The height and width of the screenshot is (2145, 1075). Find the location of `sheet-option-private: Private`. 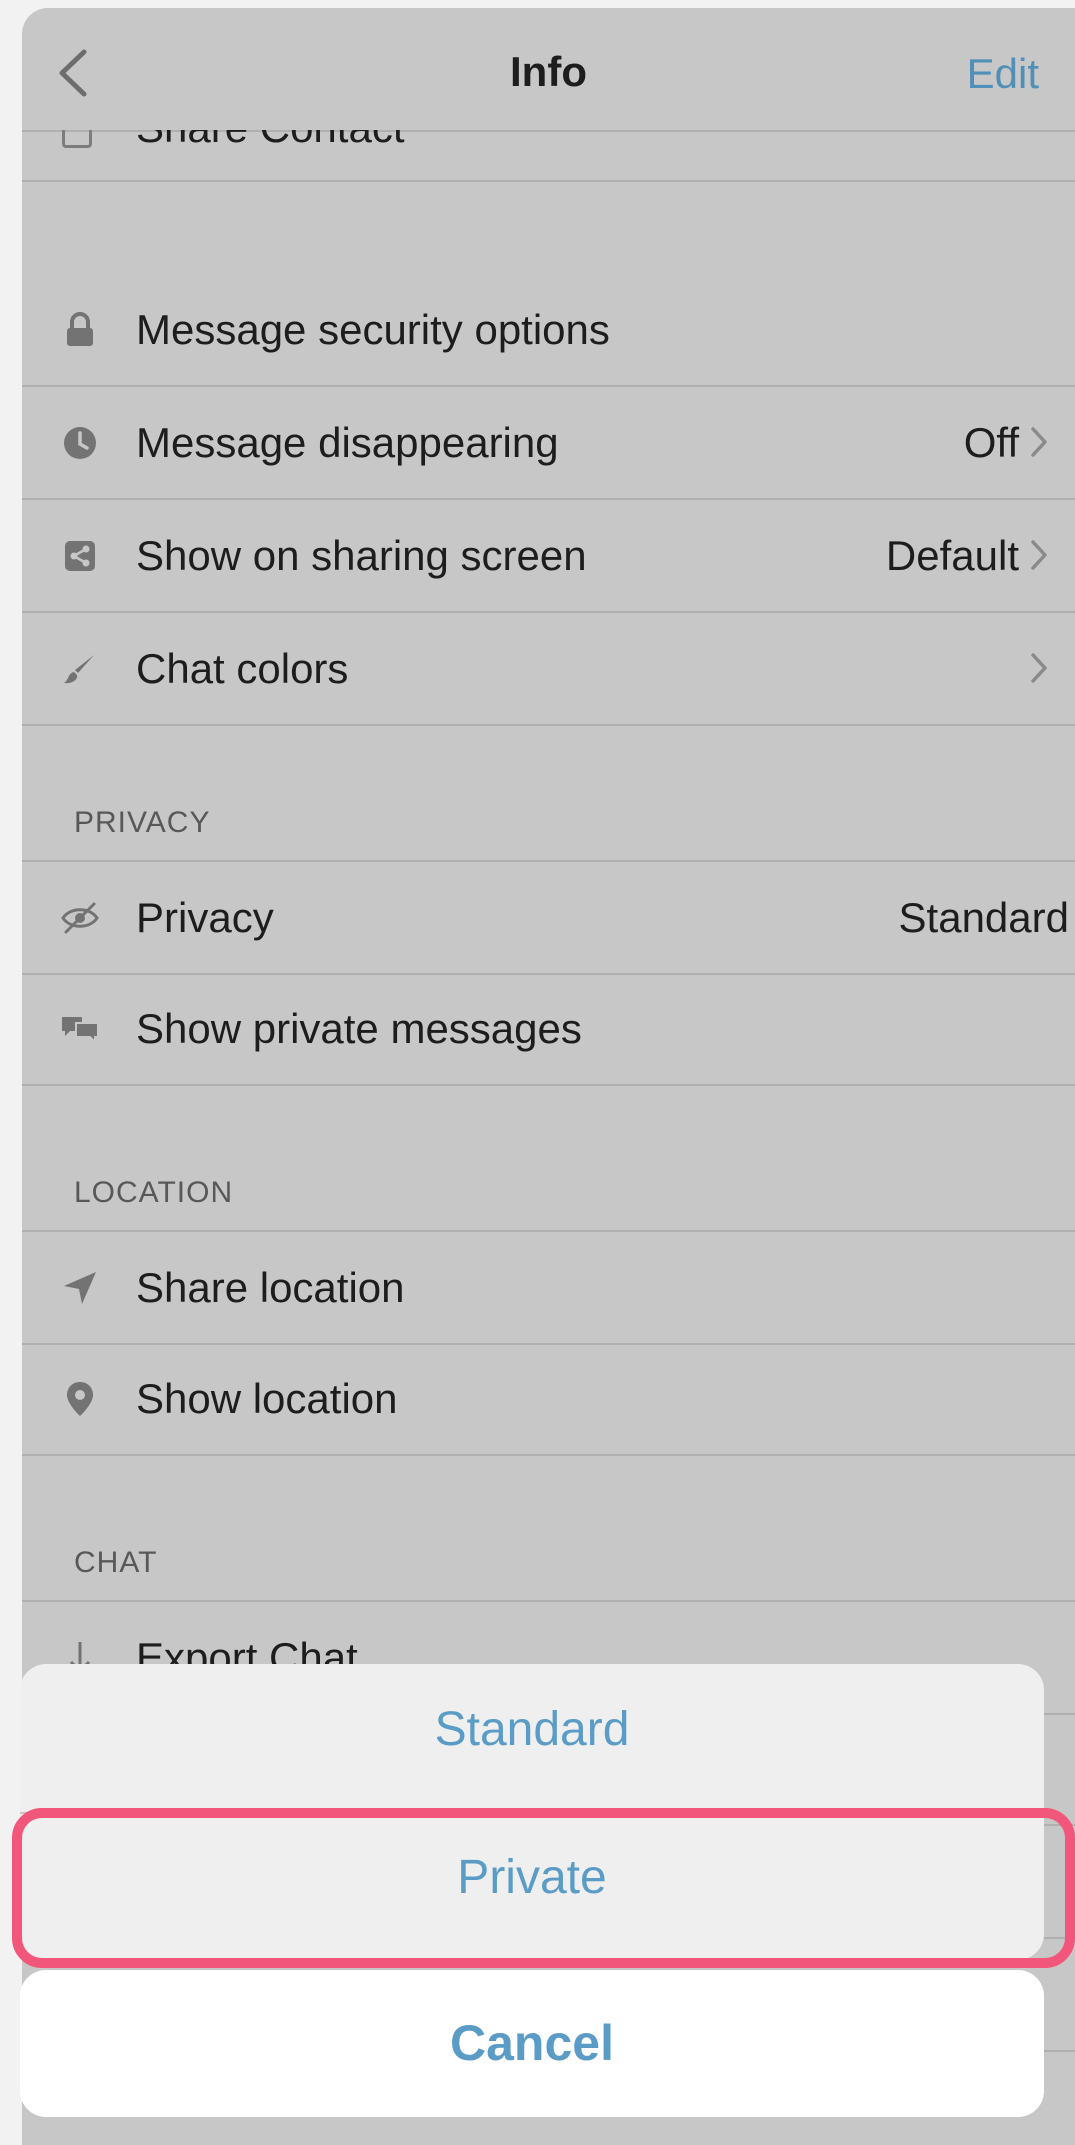

sheet-option-private: Private is located at coordinates (532, 1877).